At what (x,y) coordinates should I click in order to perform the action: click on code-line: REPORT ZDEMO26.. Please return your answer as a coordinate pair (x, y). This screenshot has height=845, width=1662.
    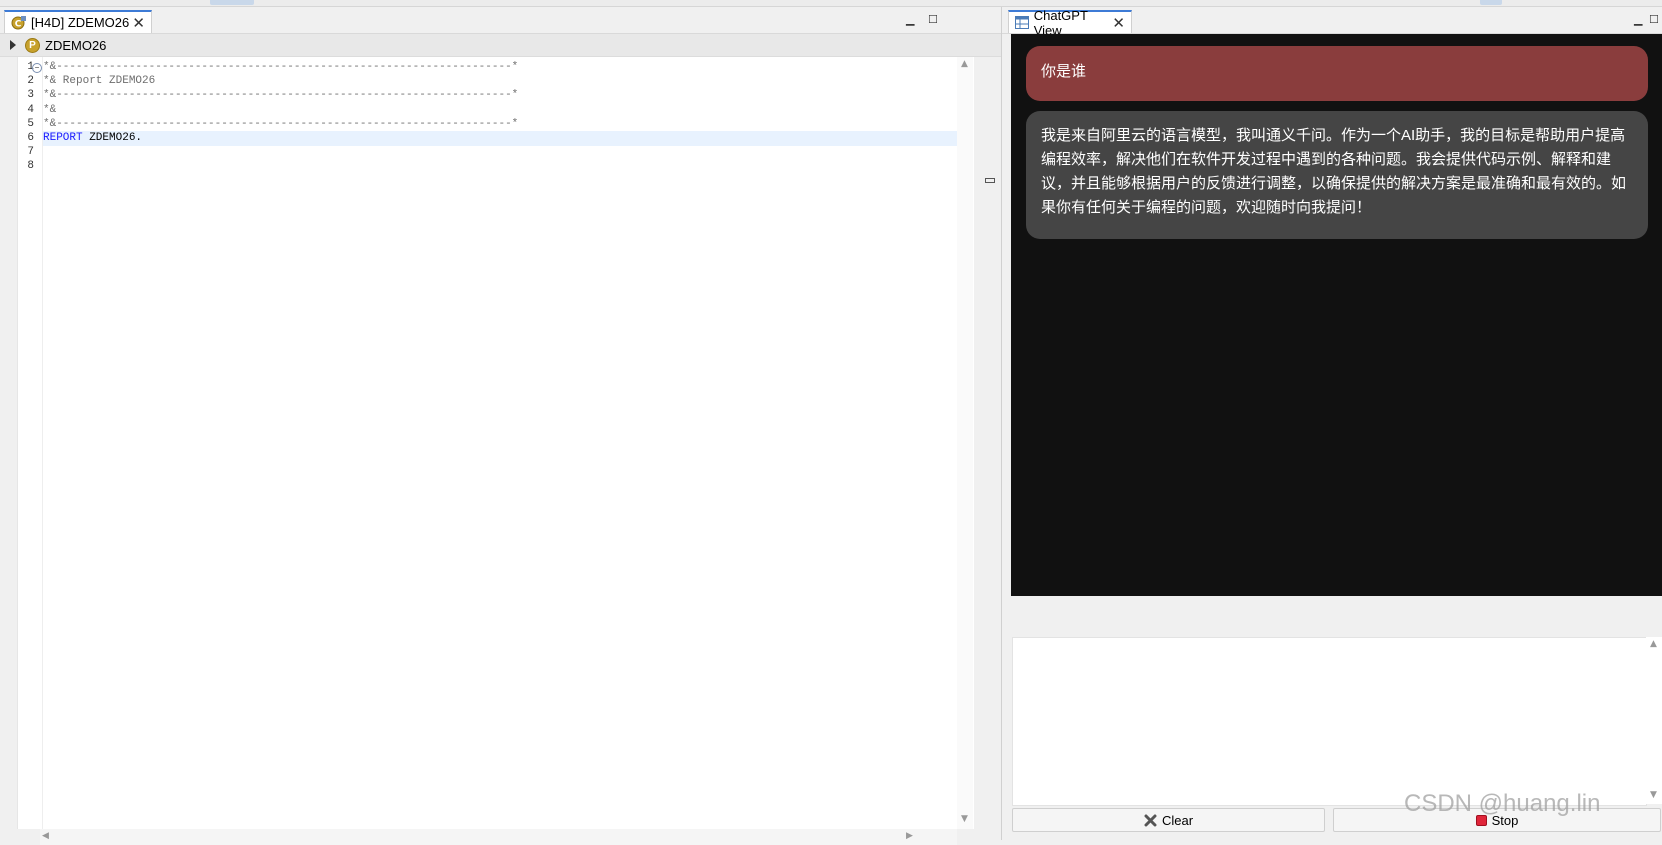
    Looking at the image, I should click on (508, 138).